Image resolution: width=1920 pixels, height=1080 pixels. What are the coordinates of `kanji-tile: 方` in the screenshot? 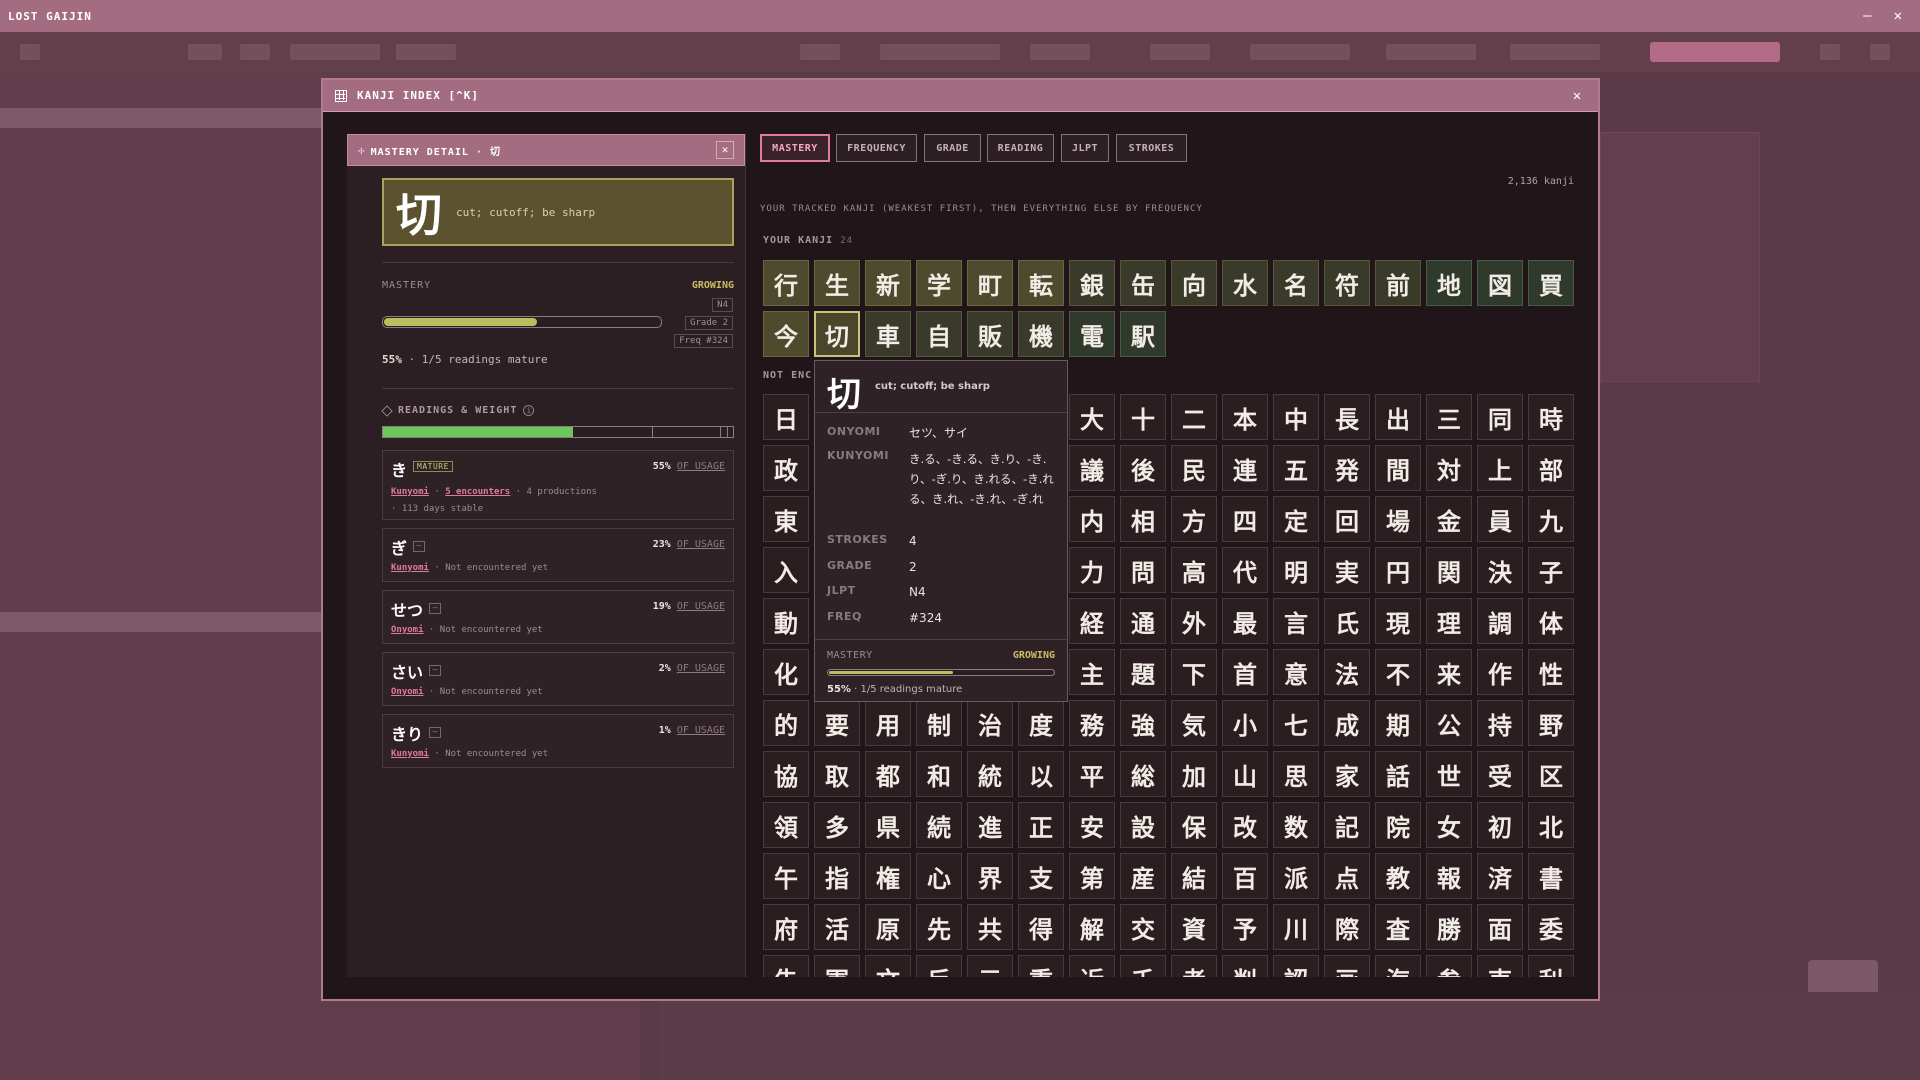 It's located at (1194, 519).